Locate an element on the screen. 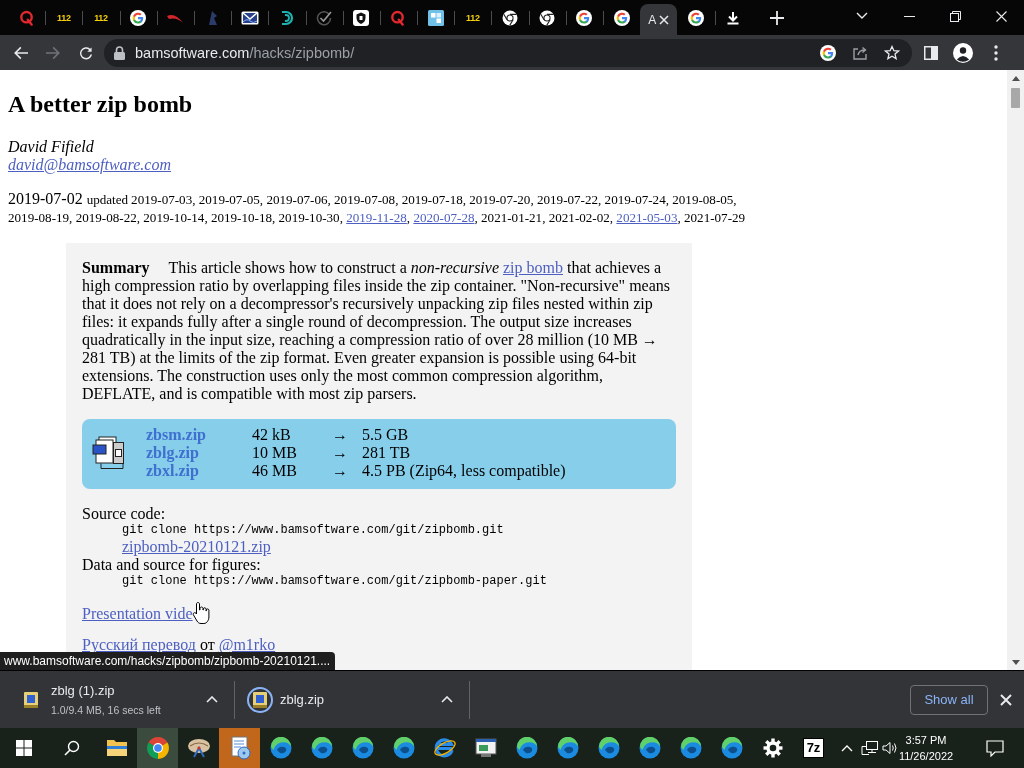 The image size is (1024, 768). small-logo-icon is located at coordinates (212, 17).